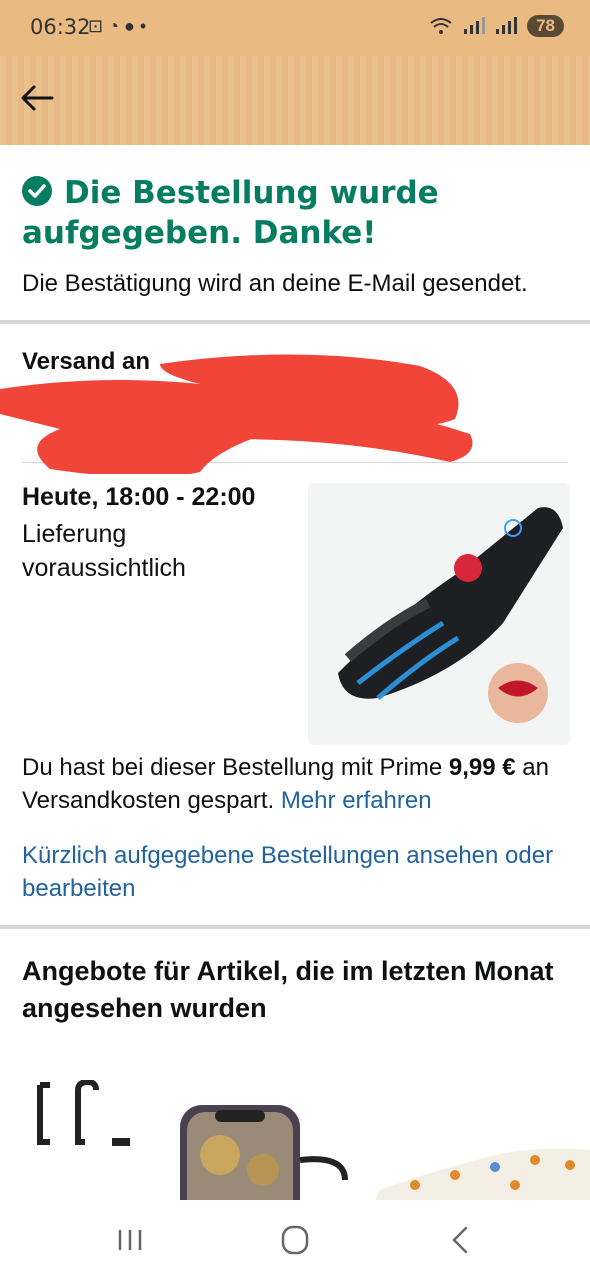 This screenshot has height=1280, width=590. I want to click on confirmation-heading: Die Bestellung wurde aufgegeben. Danke!, so click(295, 213).